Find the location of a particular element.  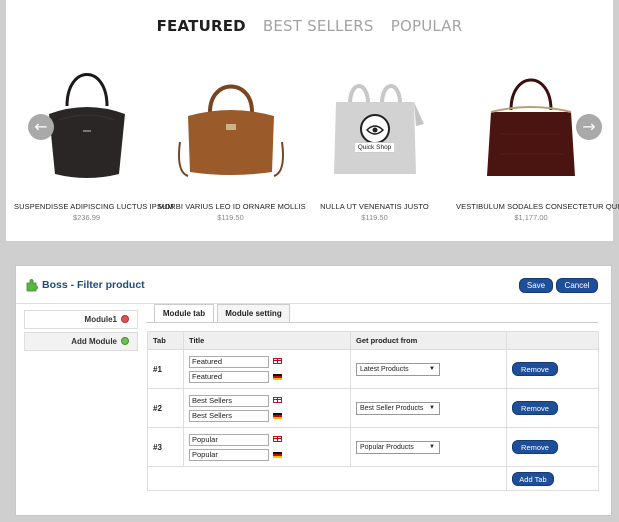

source-cell: Latest Products ▼ is located at coordinates (428, 369).